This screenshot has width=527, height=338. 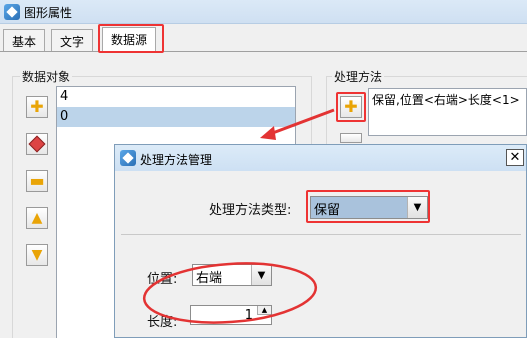 I want to click on annotation-arrow-head, so click(x=268, y=133).